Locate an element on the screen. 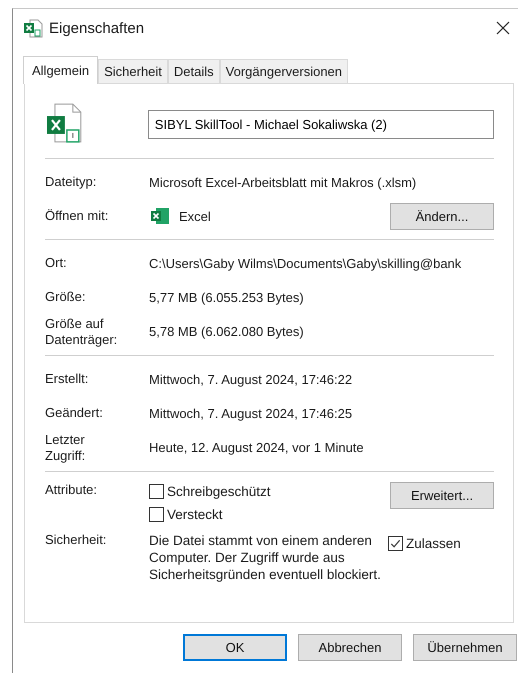  field-label: Öffnen mit: is located at coordinates (77, 216).